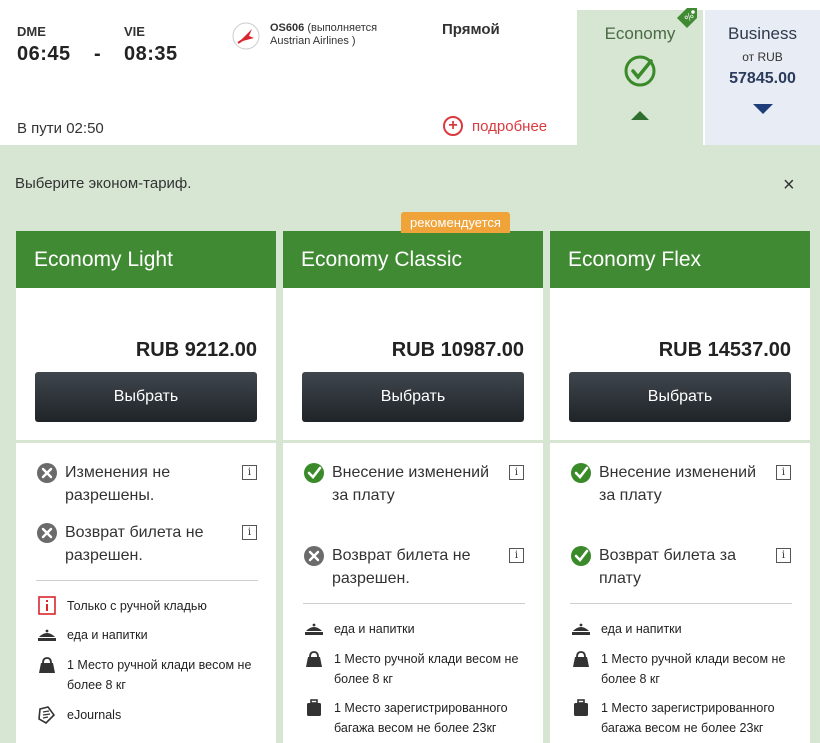  What do you see at coordinates (455, 222) in the screenshot?
I see `recommended-badge: рекомендуется` at bounding box center [455, 222].